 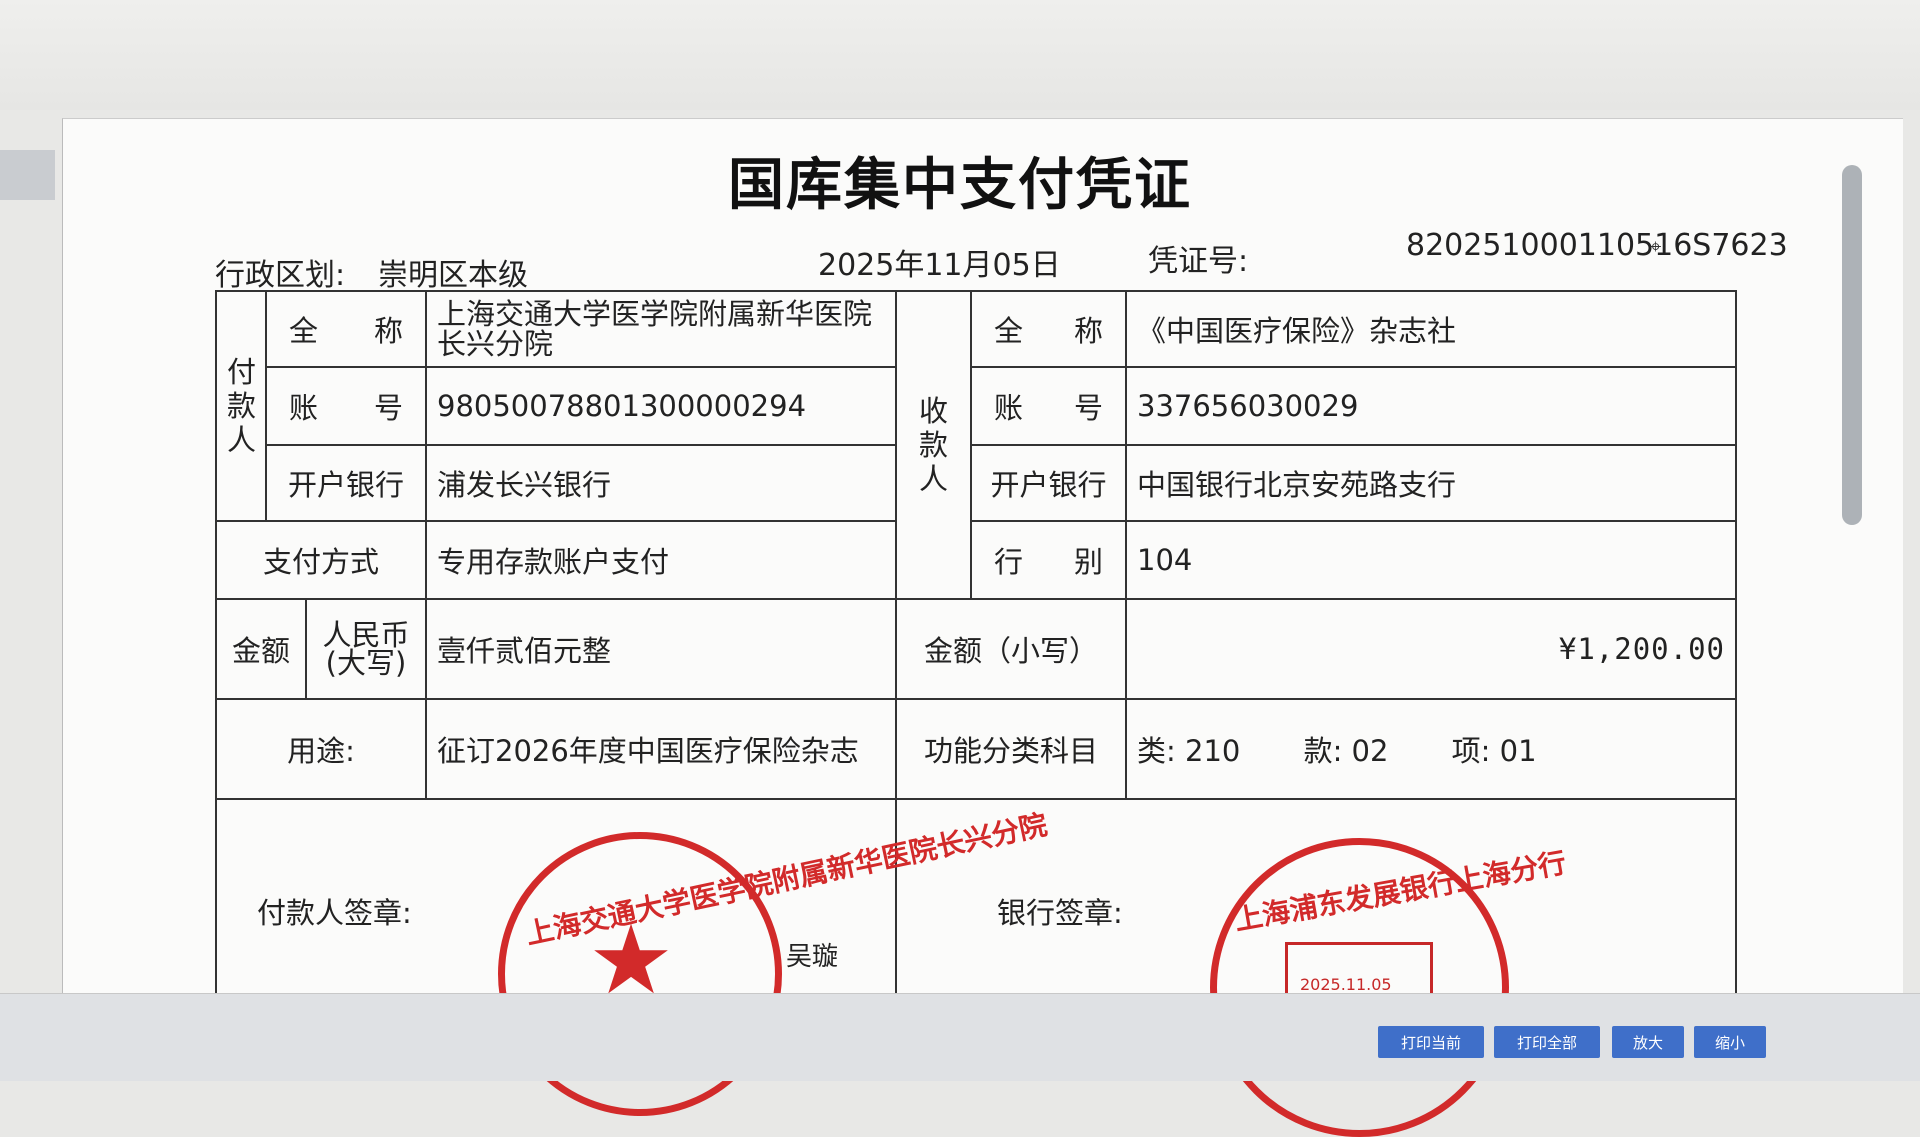 What do you see at coordinates (1048, 560) in the screenshot?
I see `payee-type-label: 行 别` at bounding box center [1048, 560].